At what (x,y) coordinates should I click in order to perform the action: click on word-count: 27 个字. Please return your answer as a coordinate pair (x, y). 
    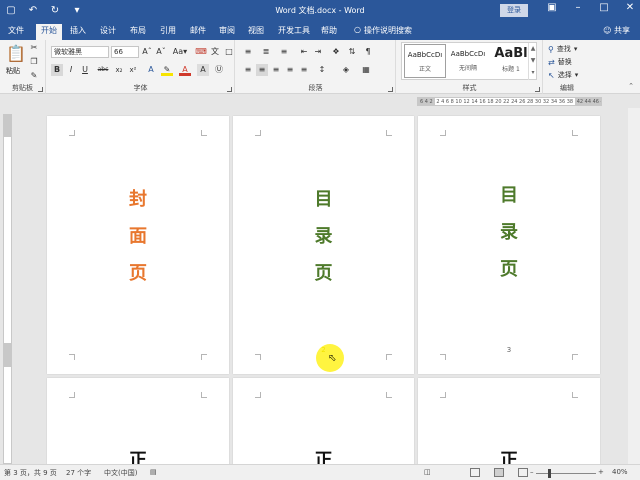
    Looking at the image, I should click on (78, 473).